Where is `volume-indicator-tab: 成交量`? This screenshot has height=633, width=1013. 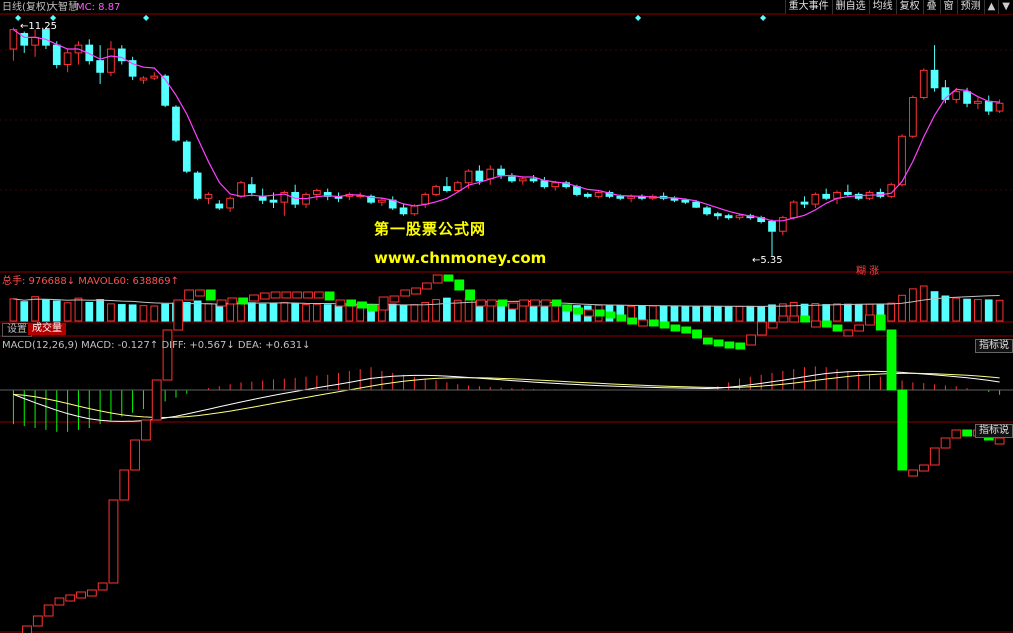
volume-indicator-tab: 成交量 is located at coordinates (47, 329).